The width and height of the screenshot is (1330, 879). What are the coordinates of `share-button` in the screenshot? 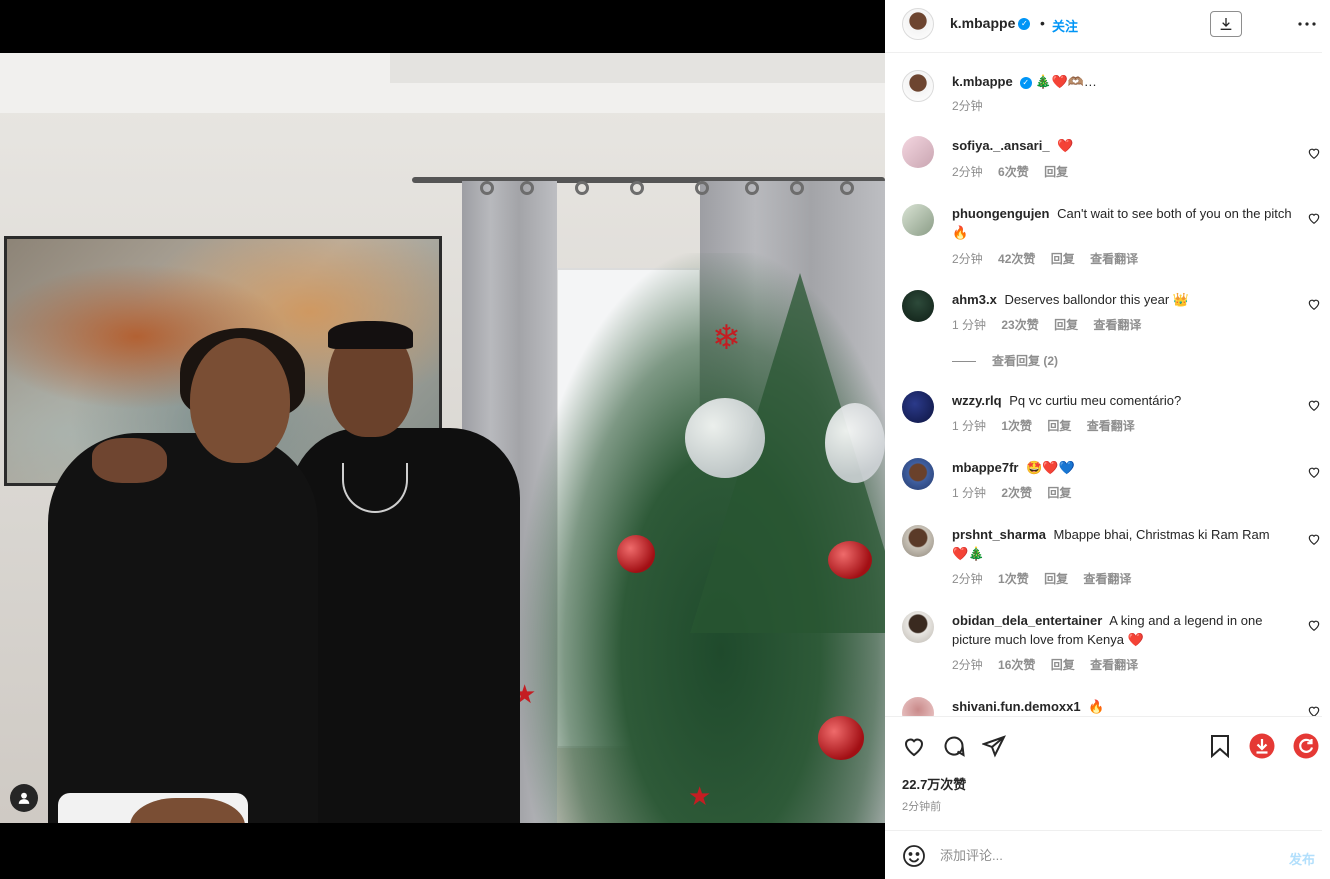 It's located at (994, 746).